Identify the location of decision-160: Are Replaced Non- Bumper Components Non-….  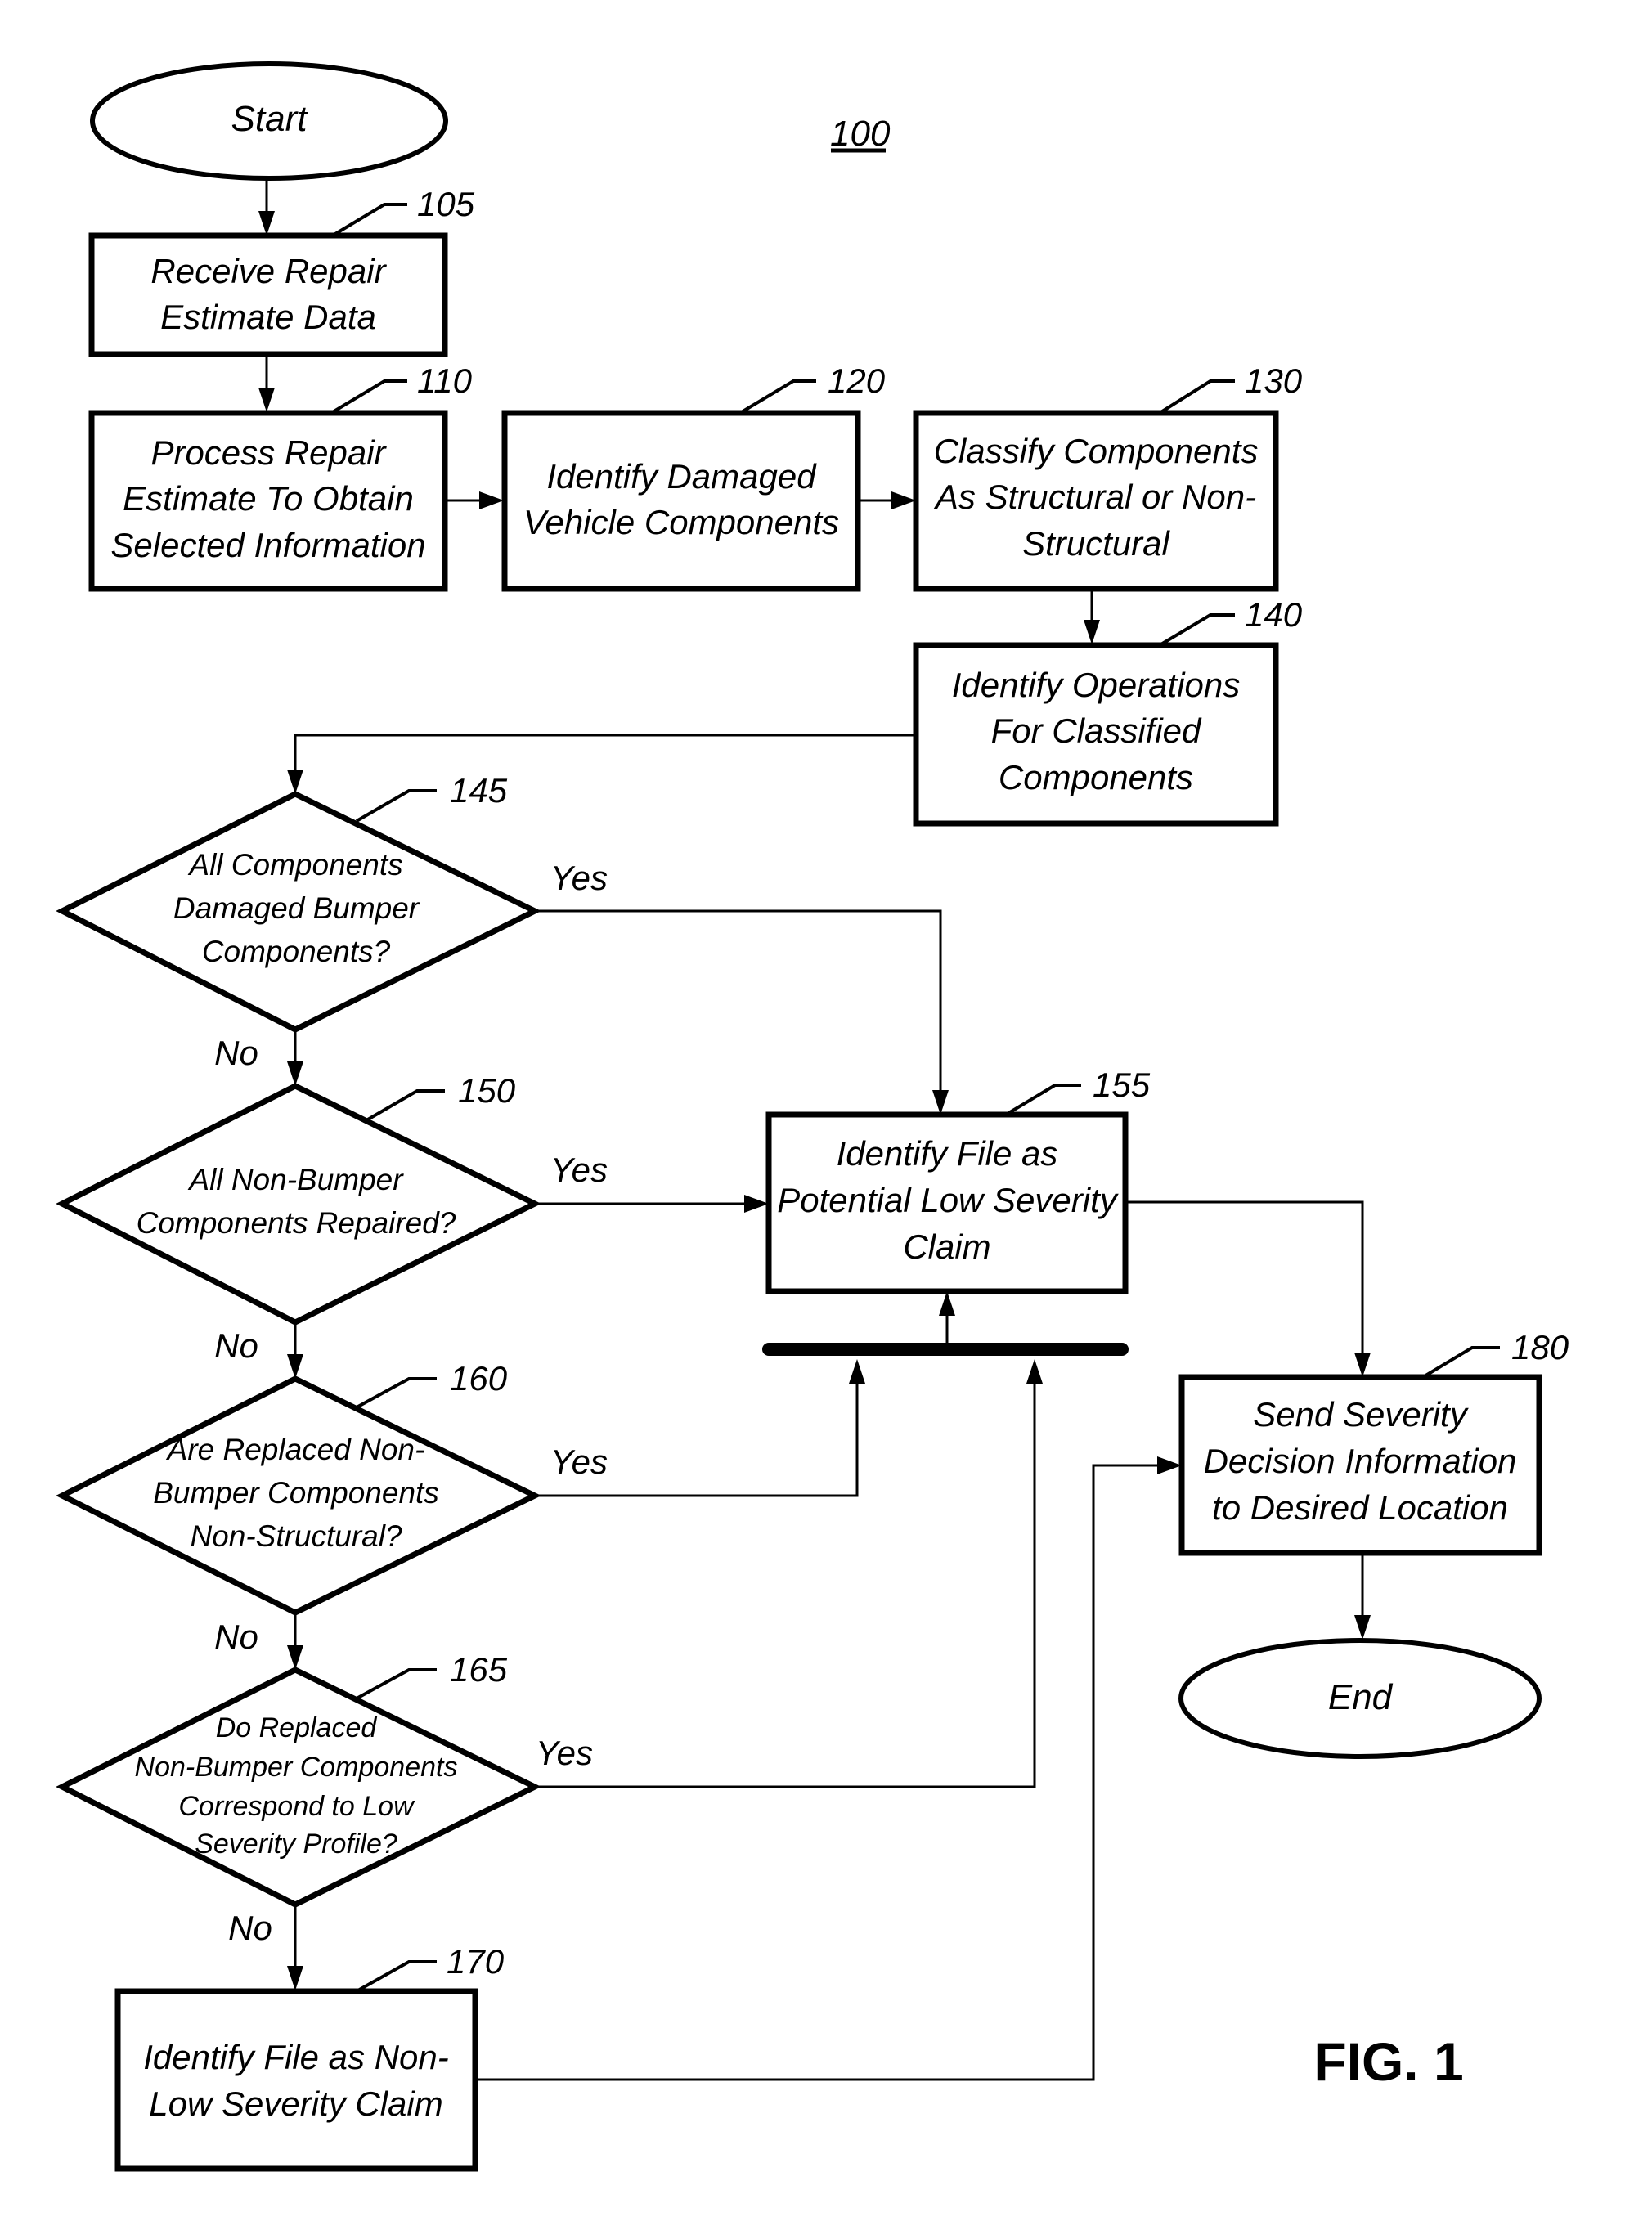
(298, 1487).